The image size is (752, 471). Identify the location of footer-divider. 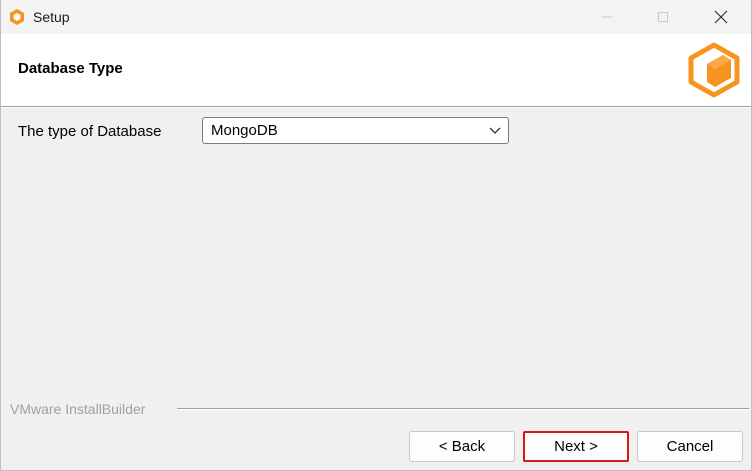
(463, 409).